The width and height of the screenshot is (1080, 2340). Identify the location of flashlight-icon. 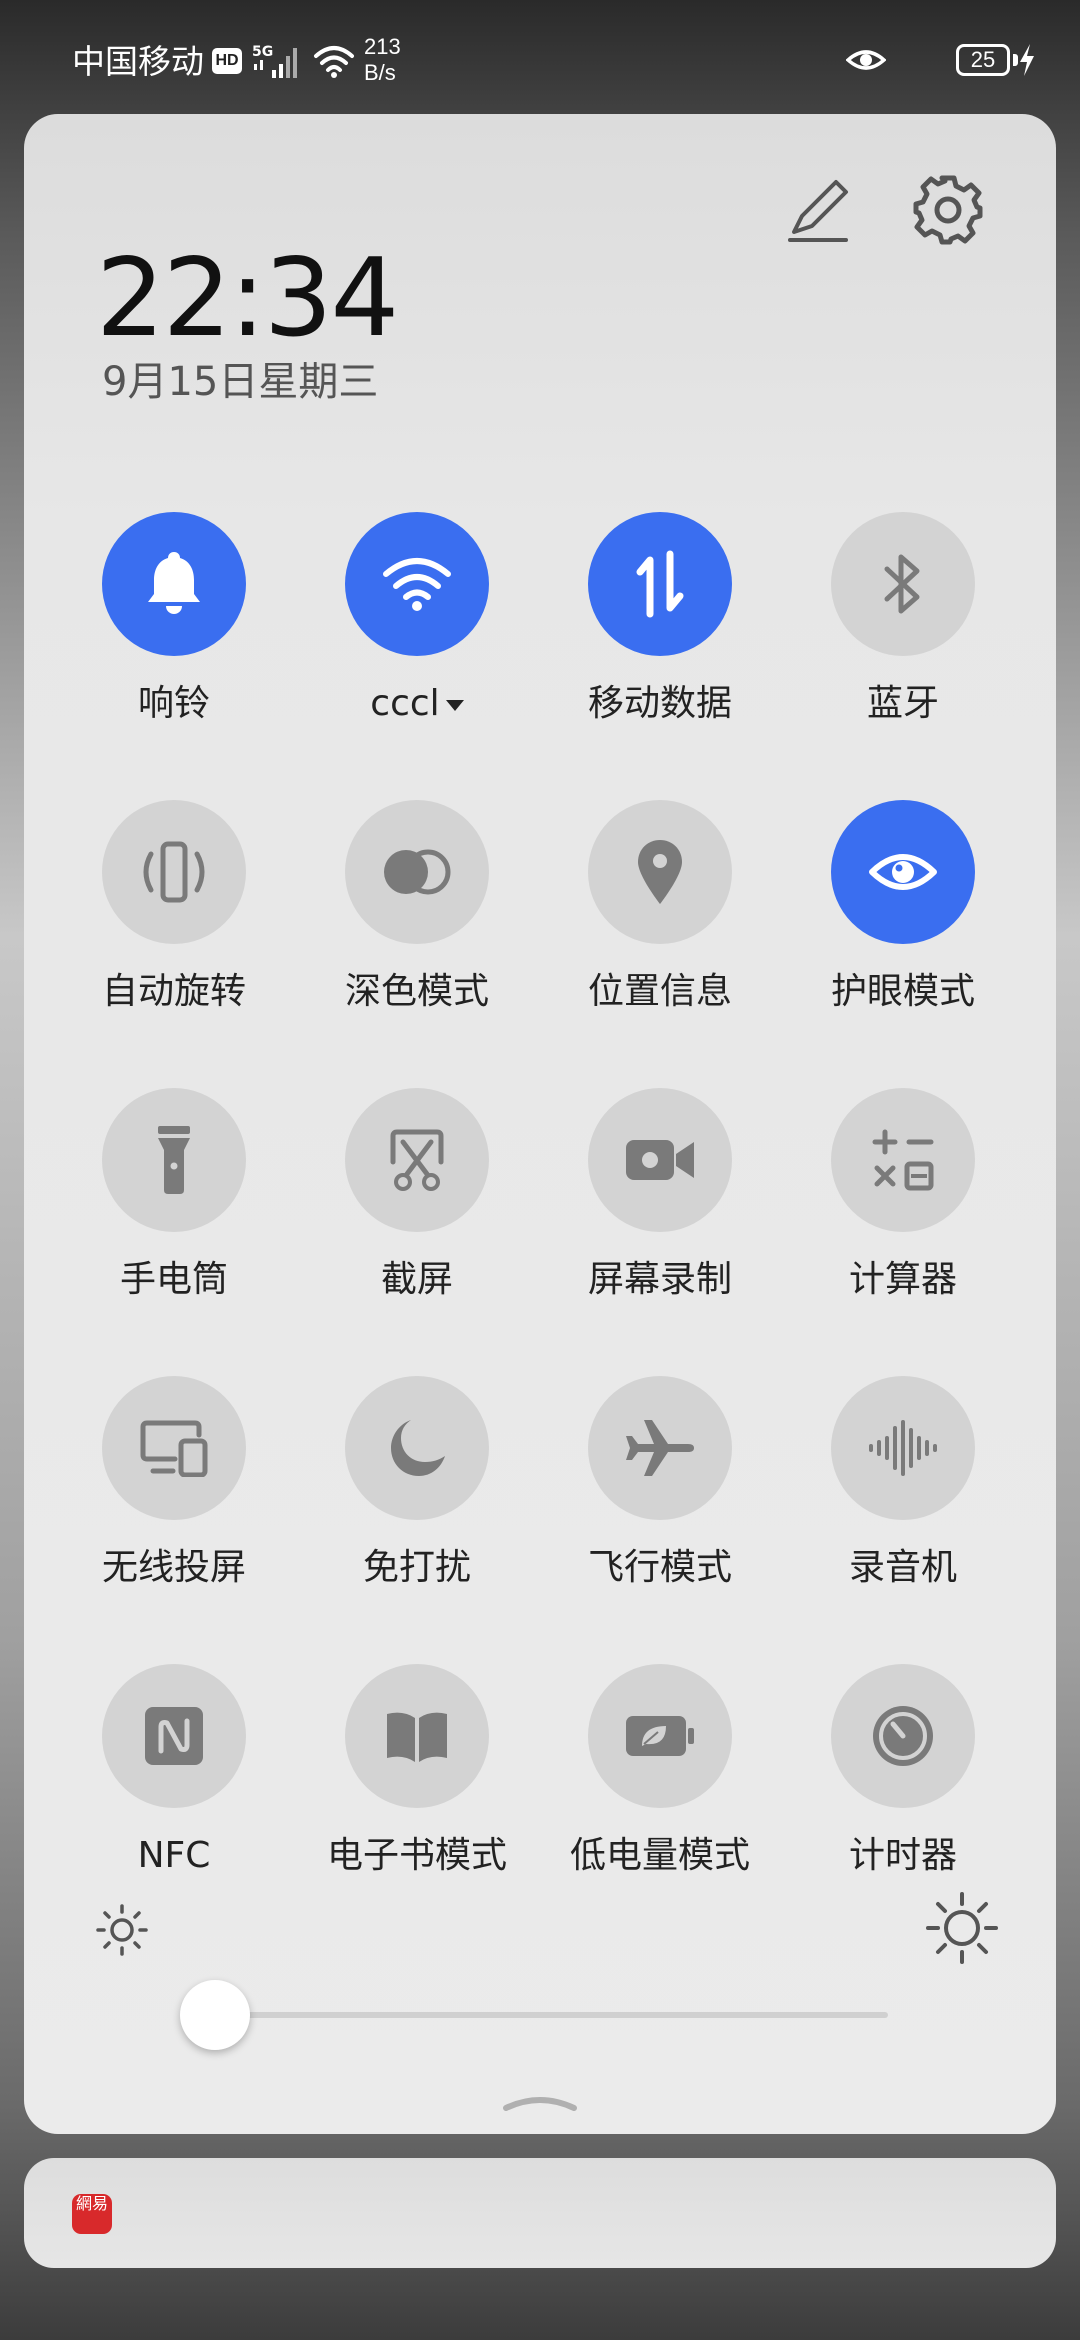
(174, 1160).